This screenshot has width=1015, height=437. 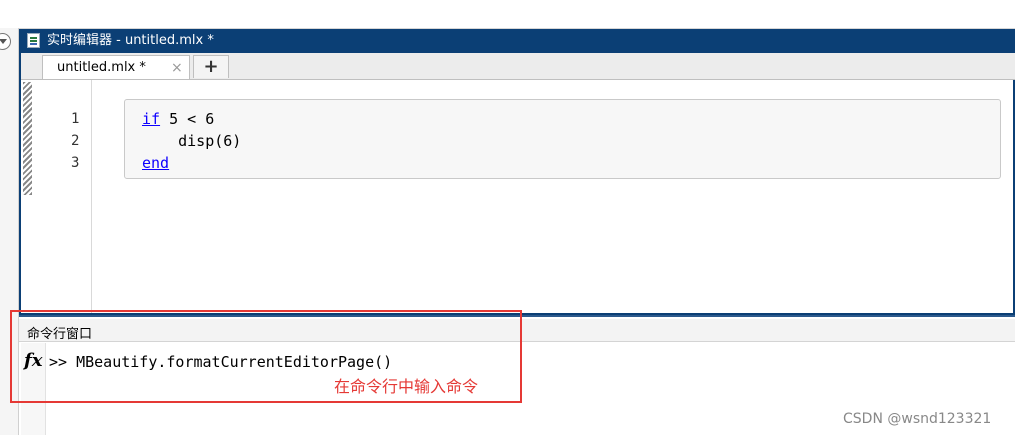 What do you see at coordinates (518, 41) in the screenshot?
I see `editor-titlebar: 实时编辑器 - untitled.mlx *` at bounding box center [518, 41].